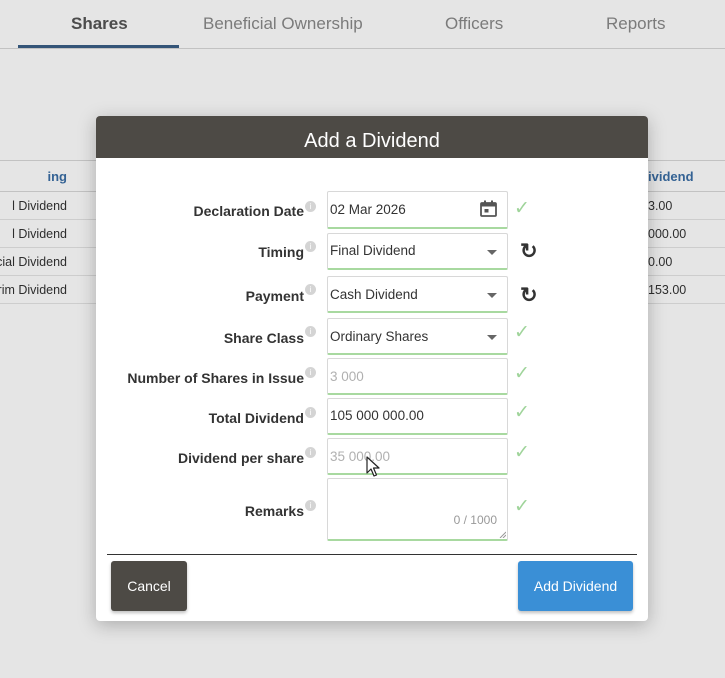 Image resolution: width=725 pixels, height=678 pixels. Describe the element at coordinates (240, 458) in the screenshot. I see `dividend-per-share-label: Dividend per share` at that location.